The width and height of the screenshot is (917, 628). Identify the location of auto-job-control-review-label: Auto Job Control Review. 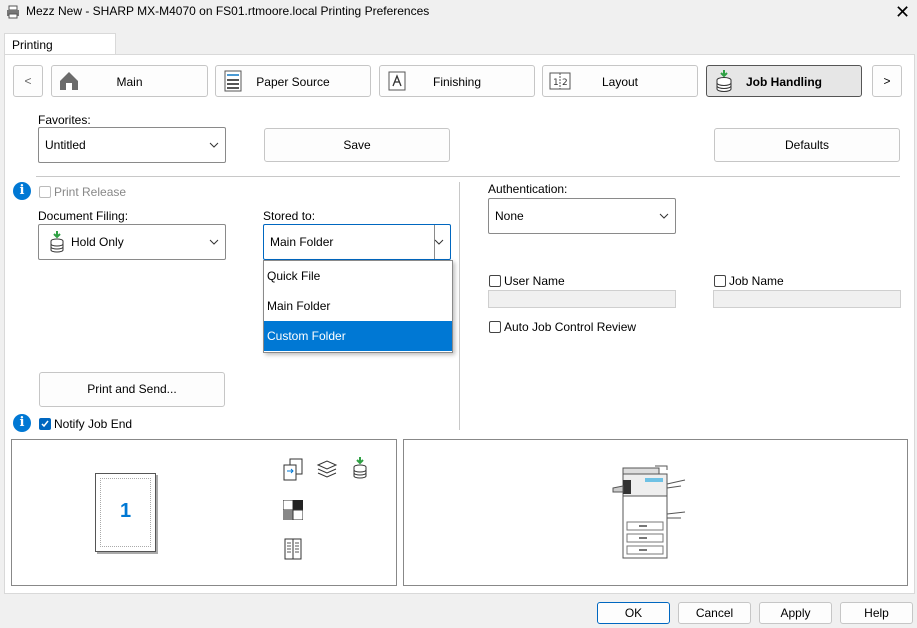
(570, 327).